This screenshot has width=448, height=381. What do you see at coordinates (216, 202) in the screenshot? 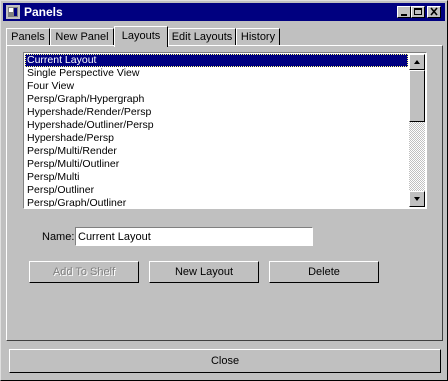
I see `list-item: Persp/Graph/Outliner` at bounding box center [216, 202].